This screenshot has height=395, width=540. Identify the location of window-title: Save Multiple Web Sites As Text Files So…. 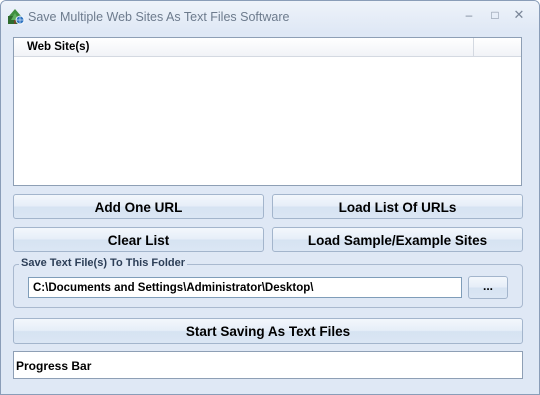
(159, 17).